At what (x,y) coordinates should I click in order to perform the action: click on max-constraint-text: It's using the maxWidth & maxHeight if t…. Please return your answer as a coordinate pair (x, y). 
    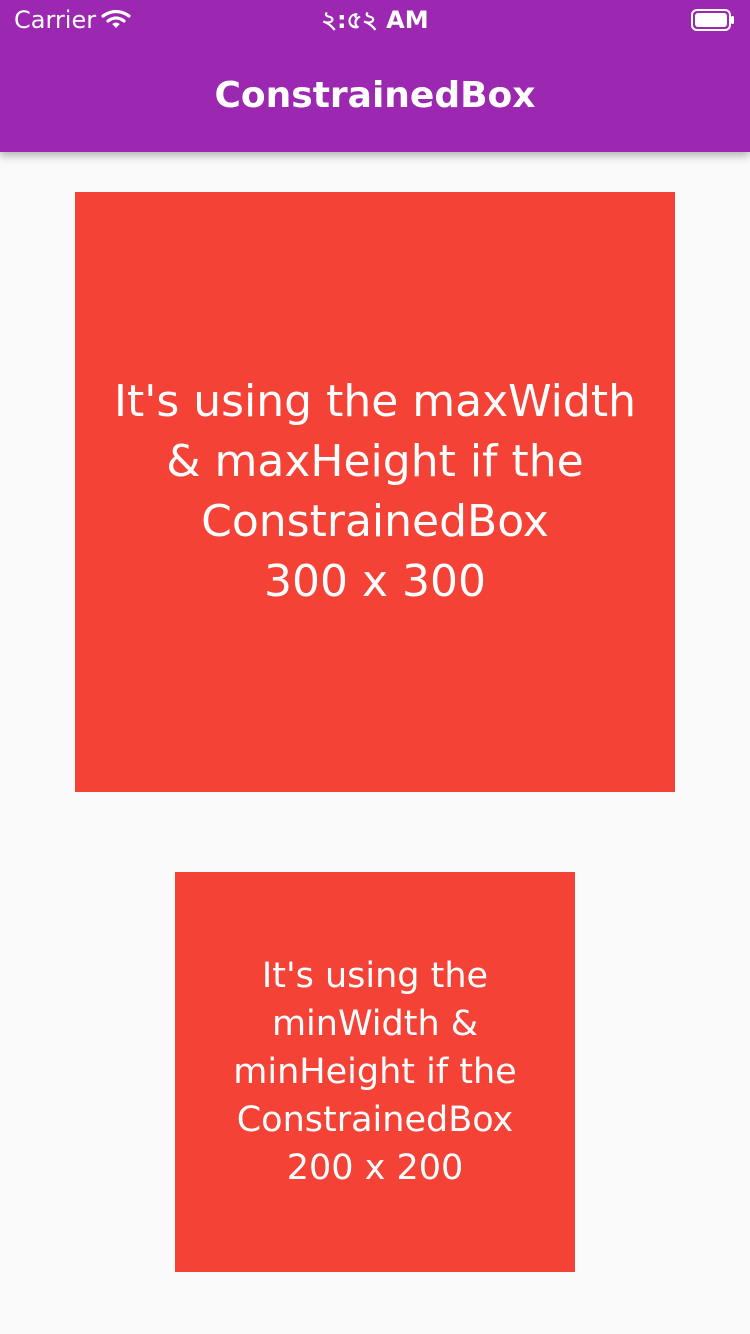
    Looking at the image, I should click on (375, 491).